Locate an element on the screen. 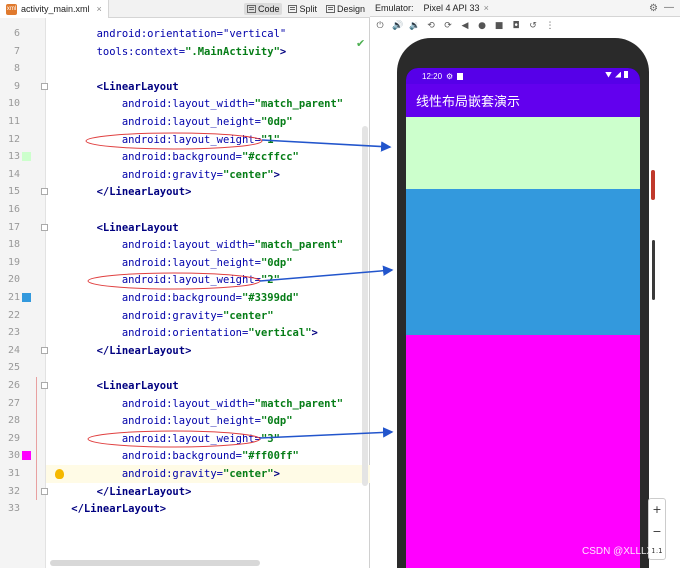 The width and height of the screenshot is (680, 568). battery-icon is located at coordinates (626, 74).